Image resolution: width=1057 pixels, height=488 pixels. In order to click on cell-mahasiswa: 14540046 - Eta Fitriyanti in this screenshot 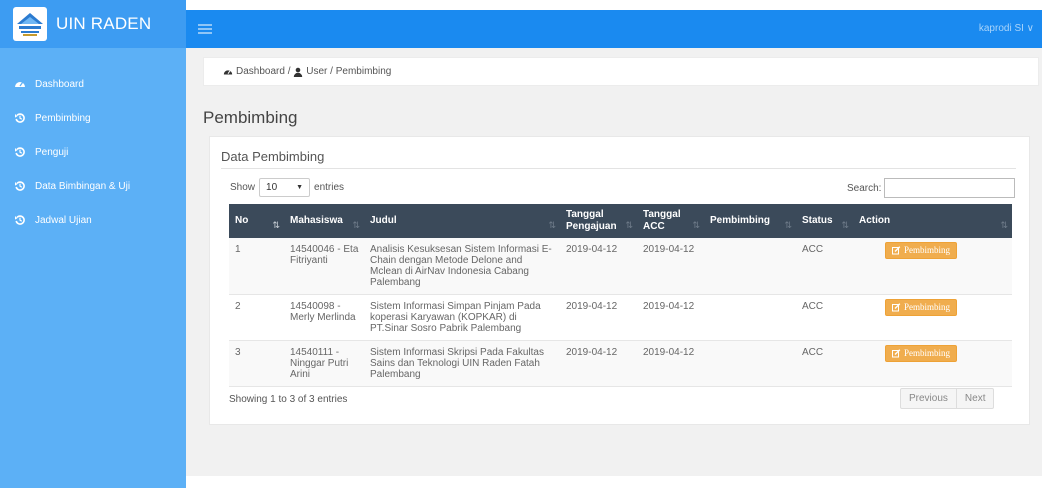, I will do `click(324, 255)`.